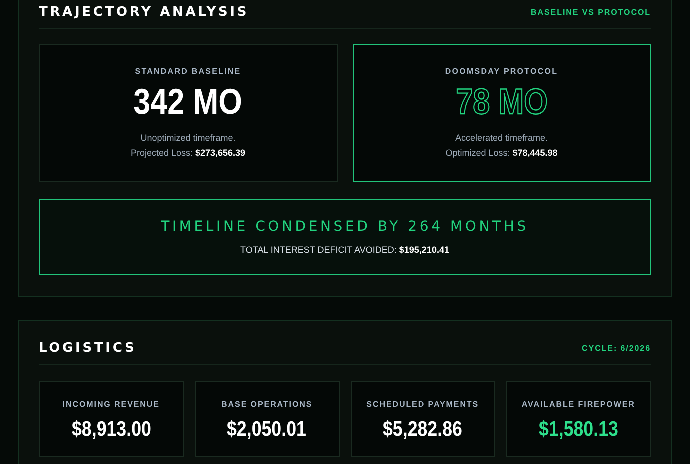 This screenshot has width=690, height=464. Describe the element at coordinates (345, 250) in the screenshot. I see `summary-detail: TOTAL INTEREST DEFICIT AVOIDED: $195,210.41` at that location.